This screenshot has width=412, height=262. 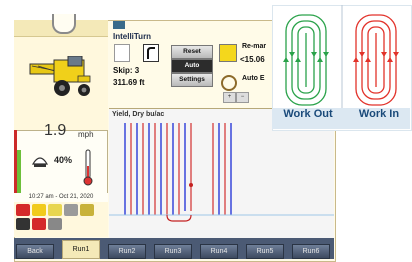 I want to click on map-tab-icon, so click(x=119, y=25).